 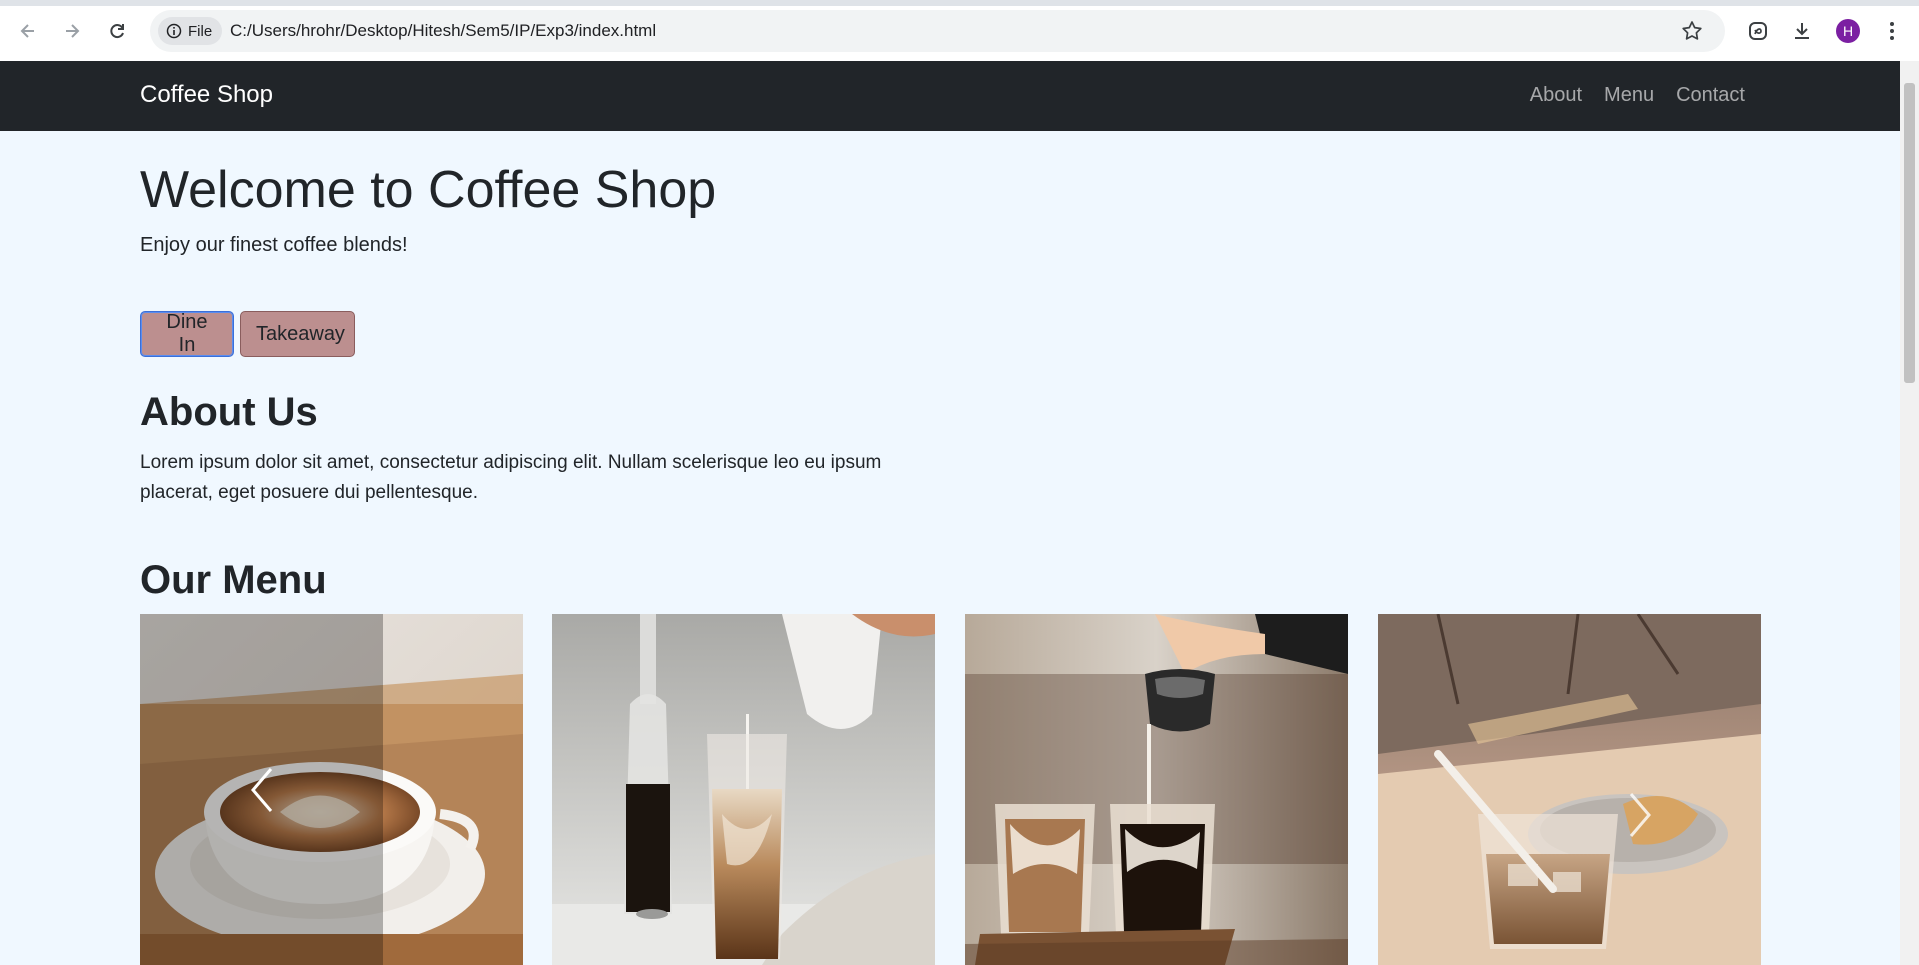 I want to click on profile-button: H, so click(x=1848, y=31).